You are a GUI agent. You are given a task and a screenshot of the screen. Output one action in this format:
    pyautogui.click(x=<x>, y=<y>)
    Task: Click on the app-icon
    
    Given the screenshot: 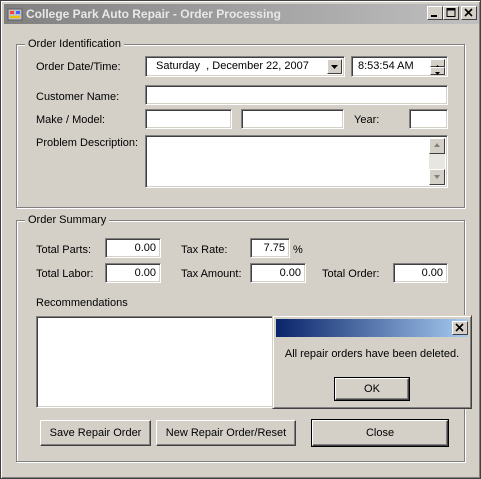 What is the action you would take?
    pyautogui.click(x=15, y=14)
    